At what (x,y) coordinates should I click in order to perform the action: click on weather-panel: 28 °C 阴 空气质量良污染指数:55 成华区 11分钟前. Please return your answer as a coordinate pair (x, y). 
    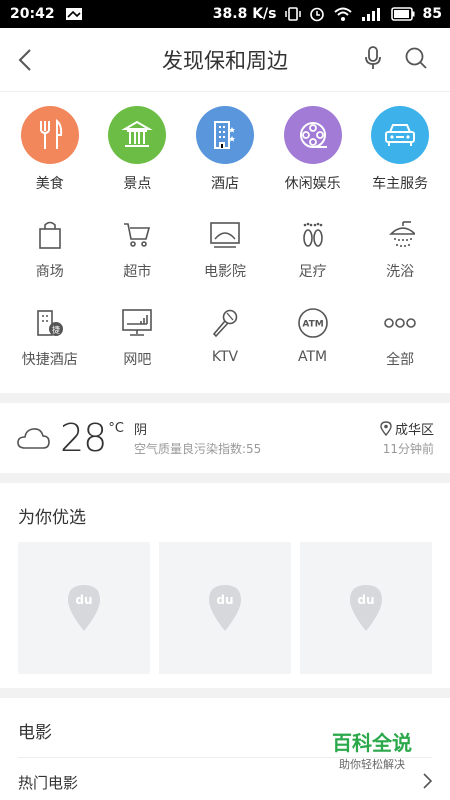
    Looking at the image, I should click on (225, 438).